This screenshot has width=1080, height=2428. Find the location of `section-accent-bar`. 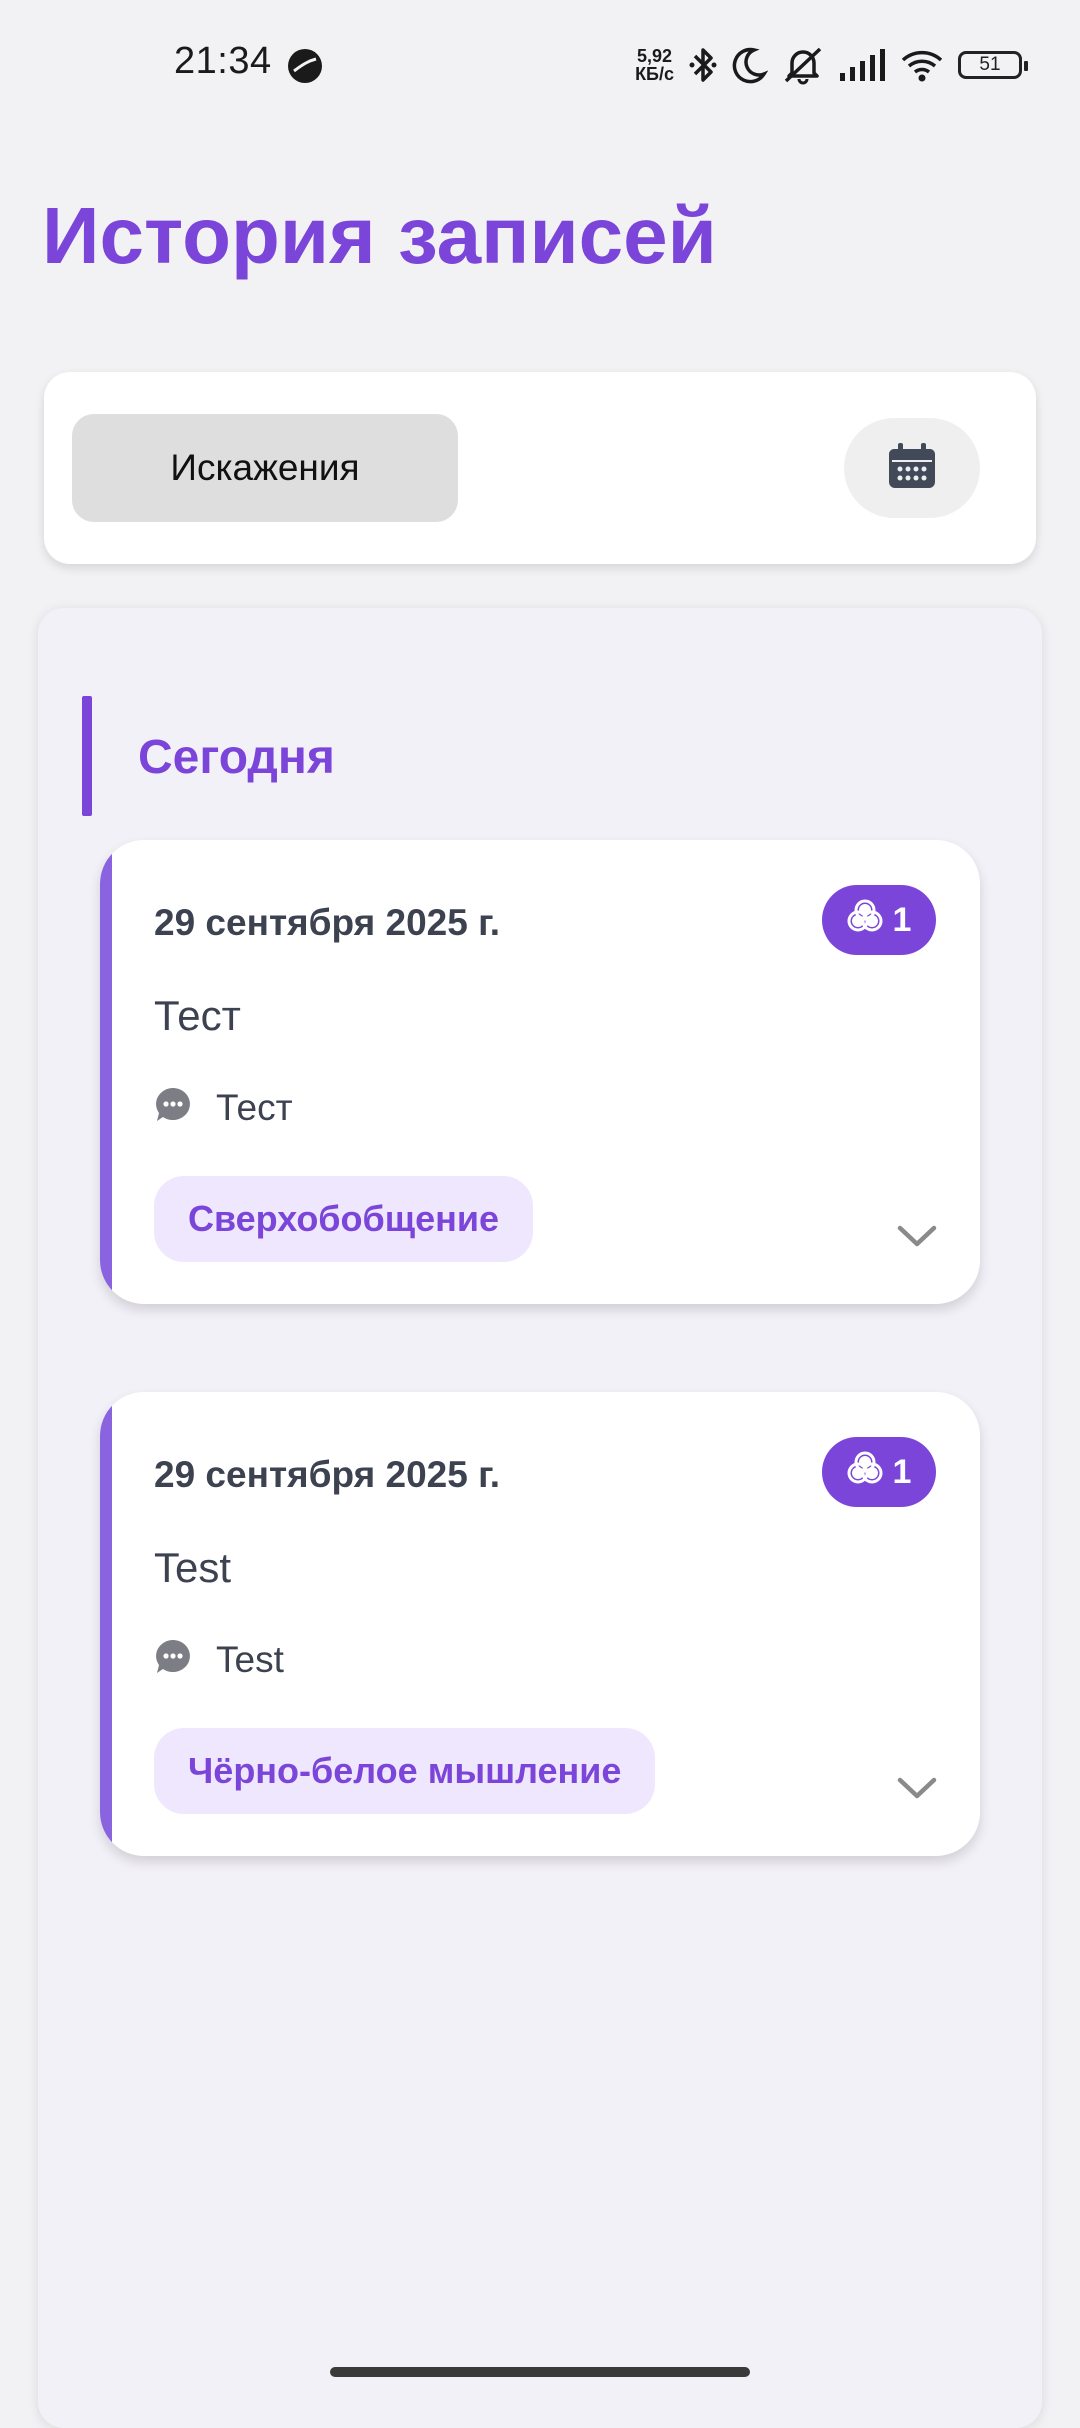

section-accent-bar is located at coordinates (87, 756).